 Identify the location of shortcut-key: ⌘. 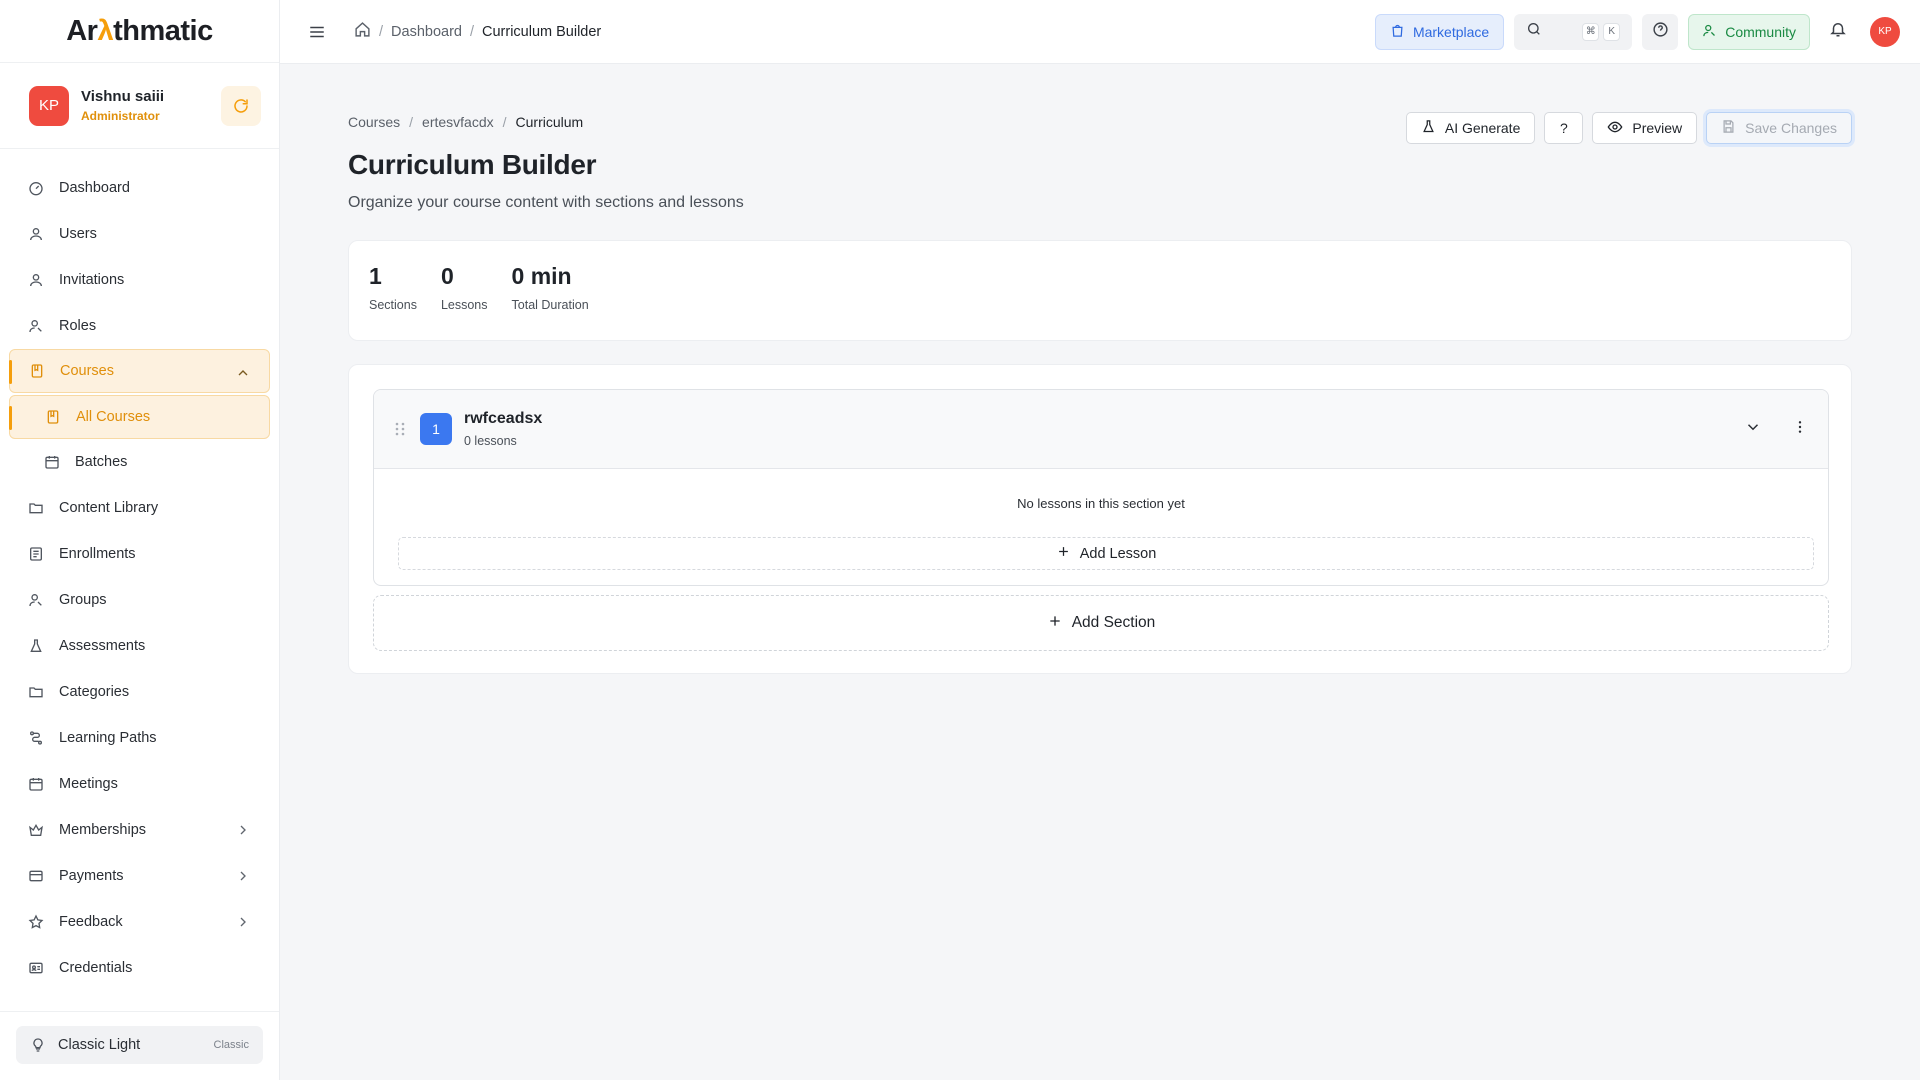
(1591, 31).